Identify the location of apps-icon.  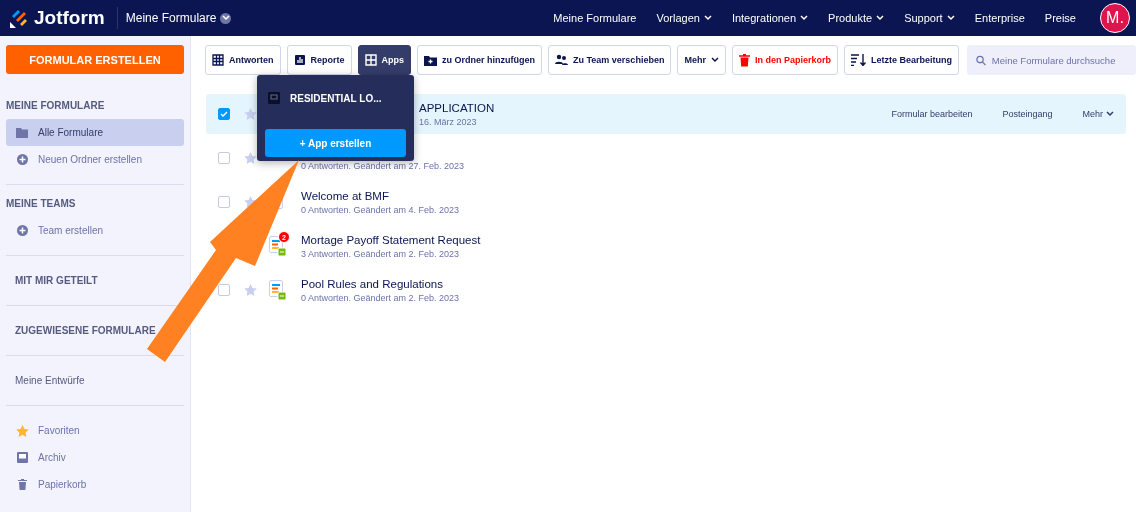
(370, 60).